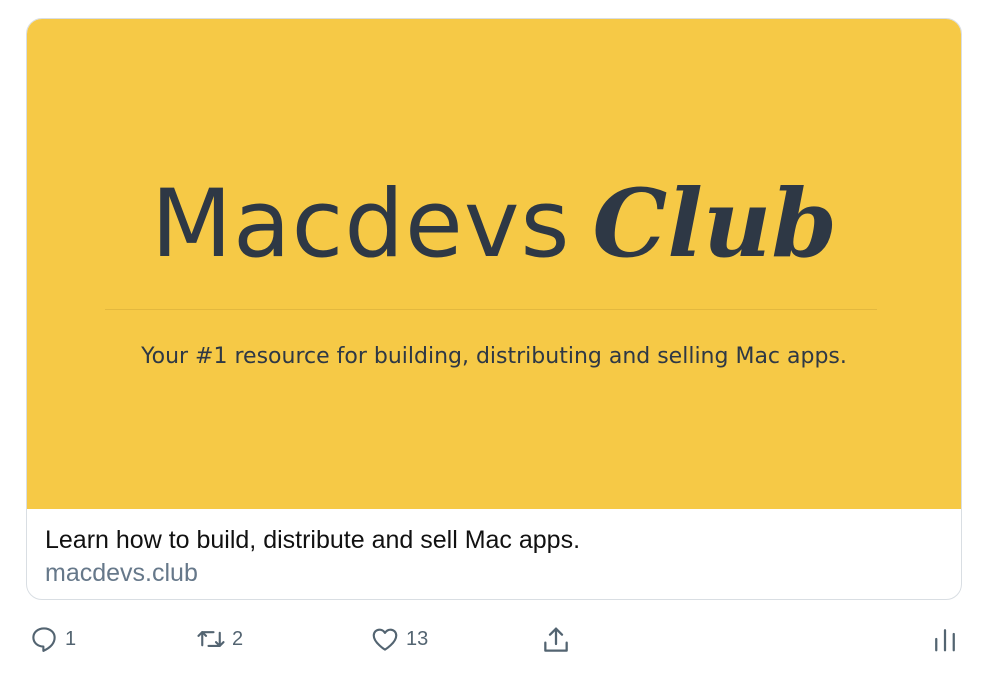 This screenshot has height=676, width=988. I want to click on reply-icon, so click(44, 639).